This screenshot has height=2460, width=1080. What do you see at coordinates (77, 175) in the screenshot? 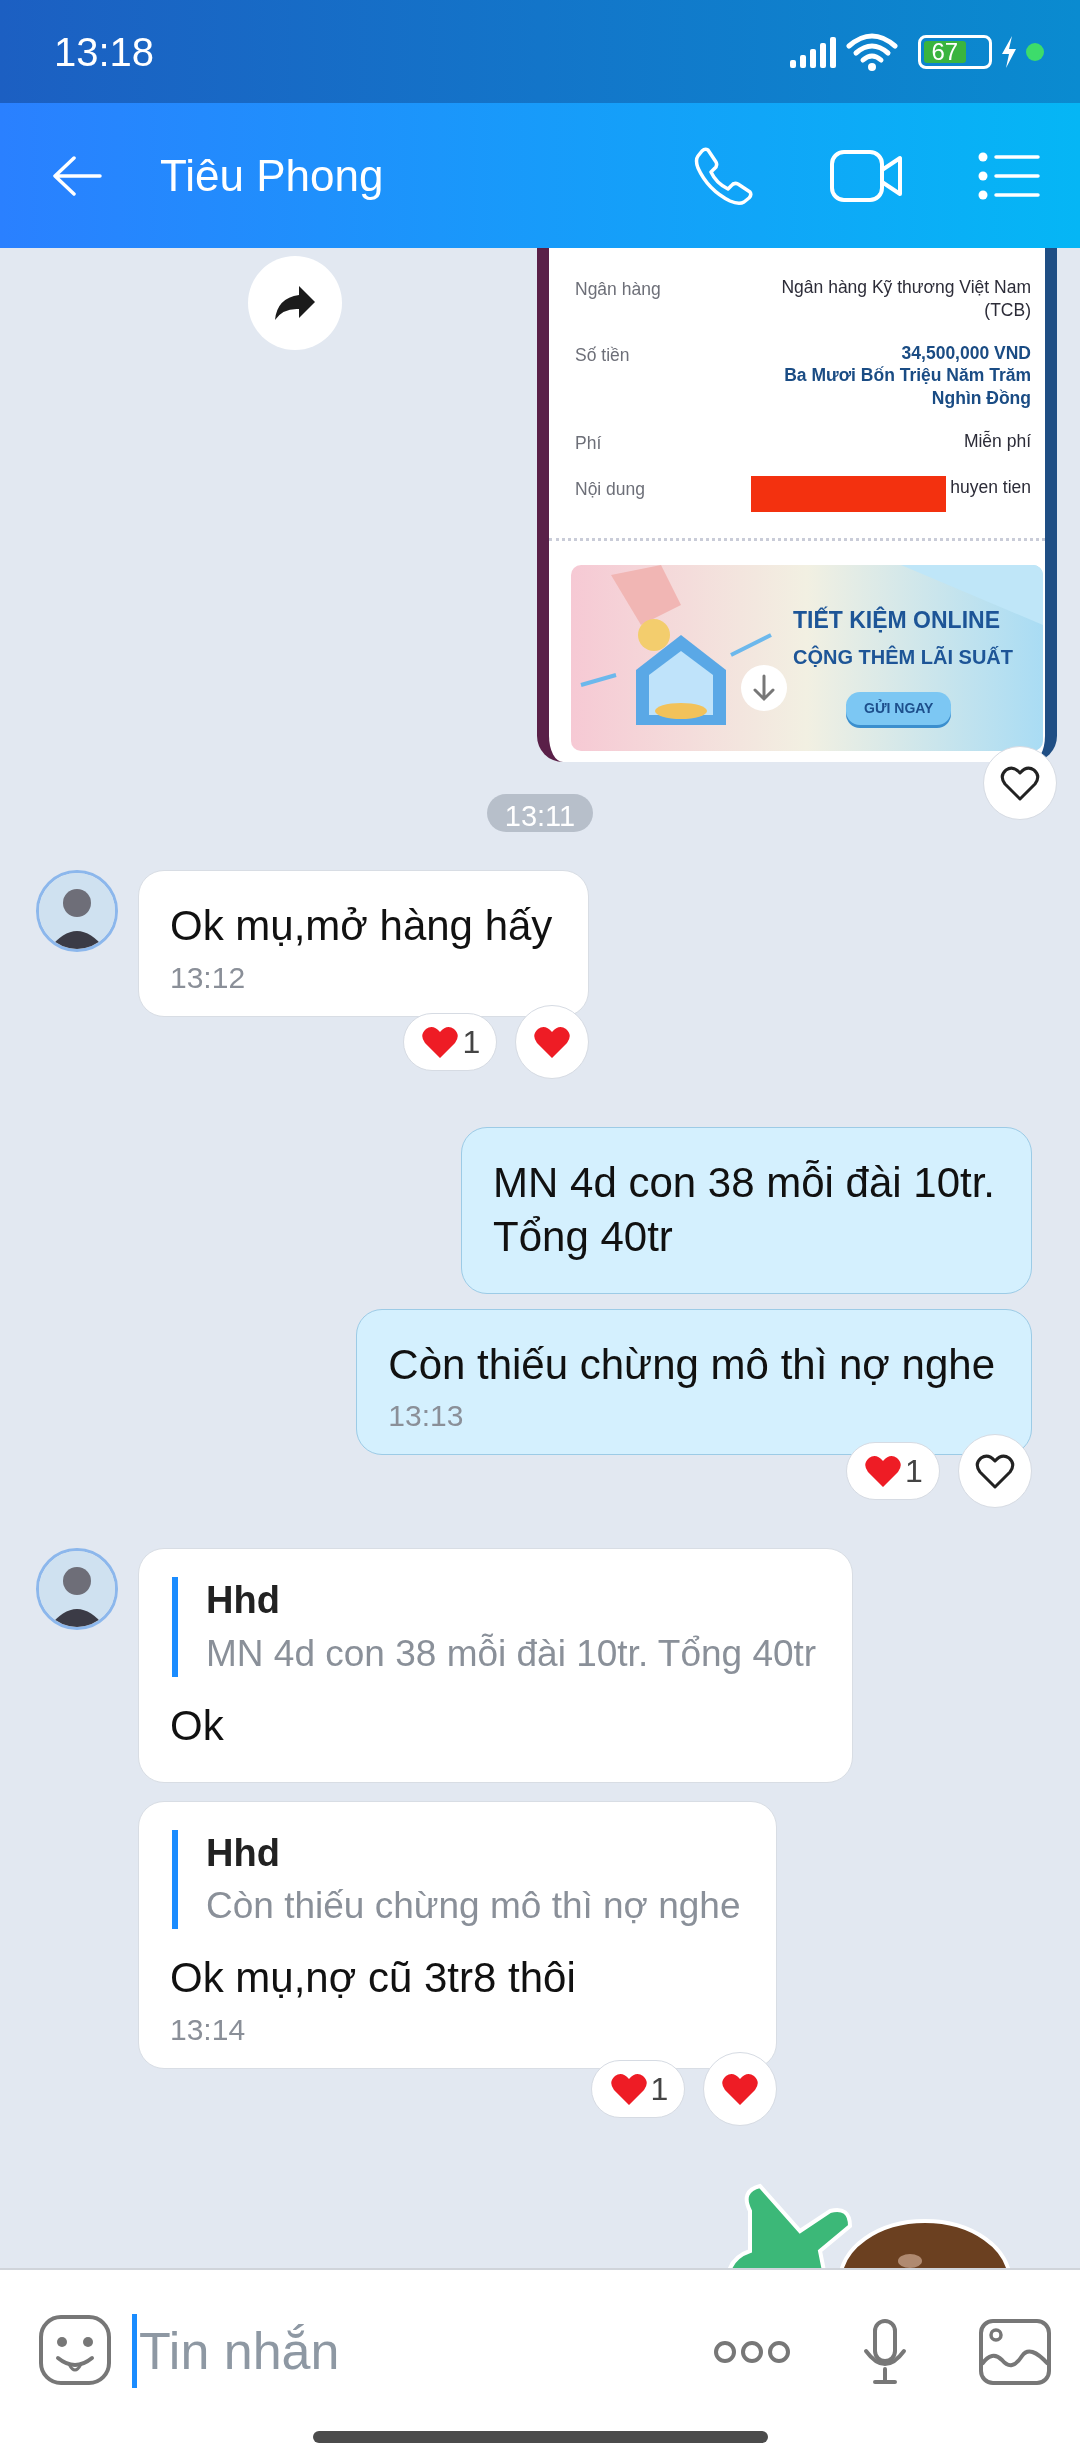
I see `back-button` at bounding box center [77, 175].